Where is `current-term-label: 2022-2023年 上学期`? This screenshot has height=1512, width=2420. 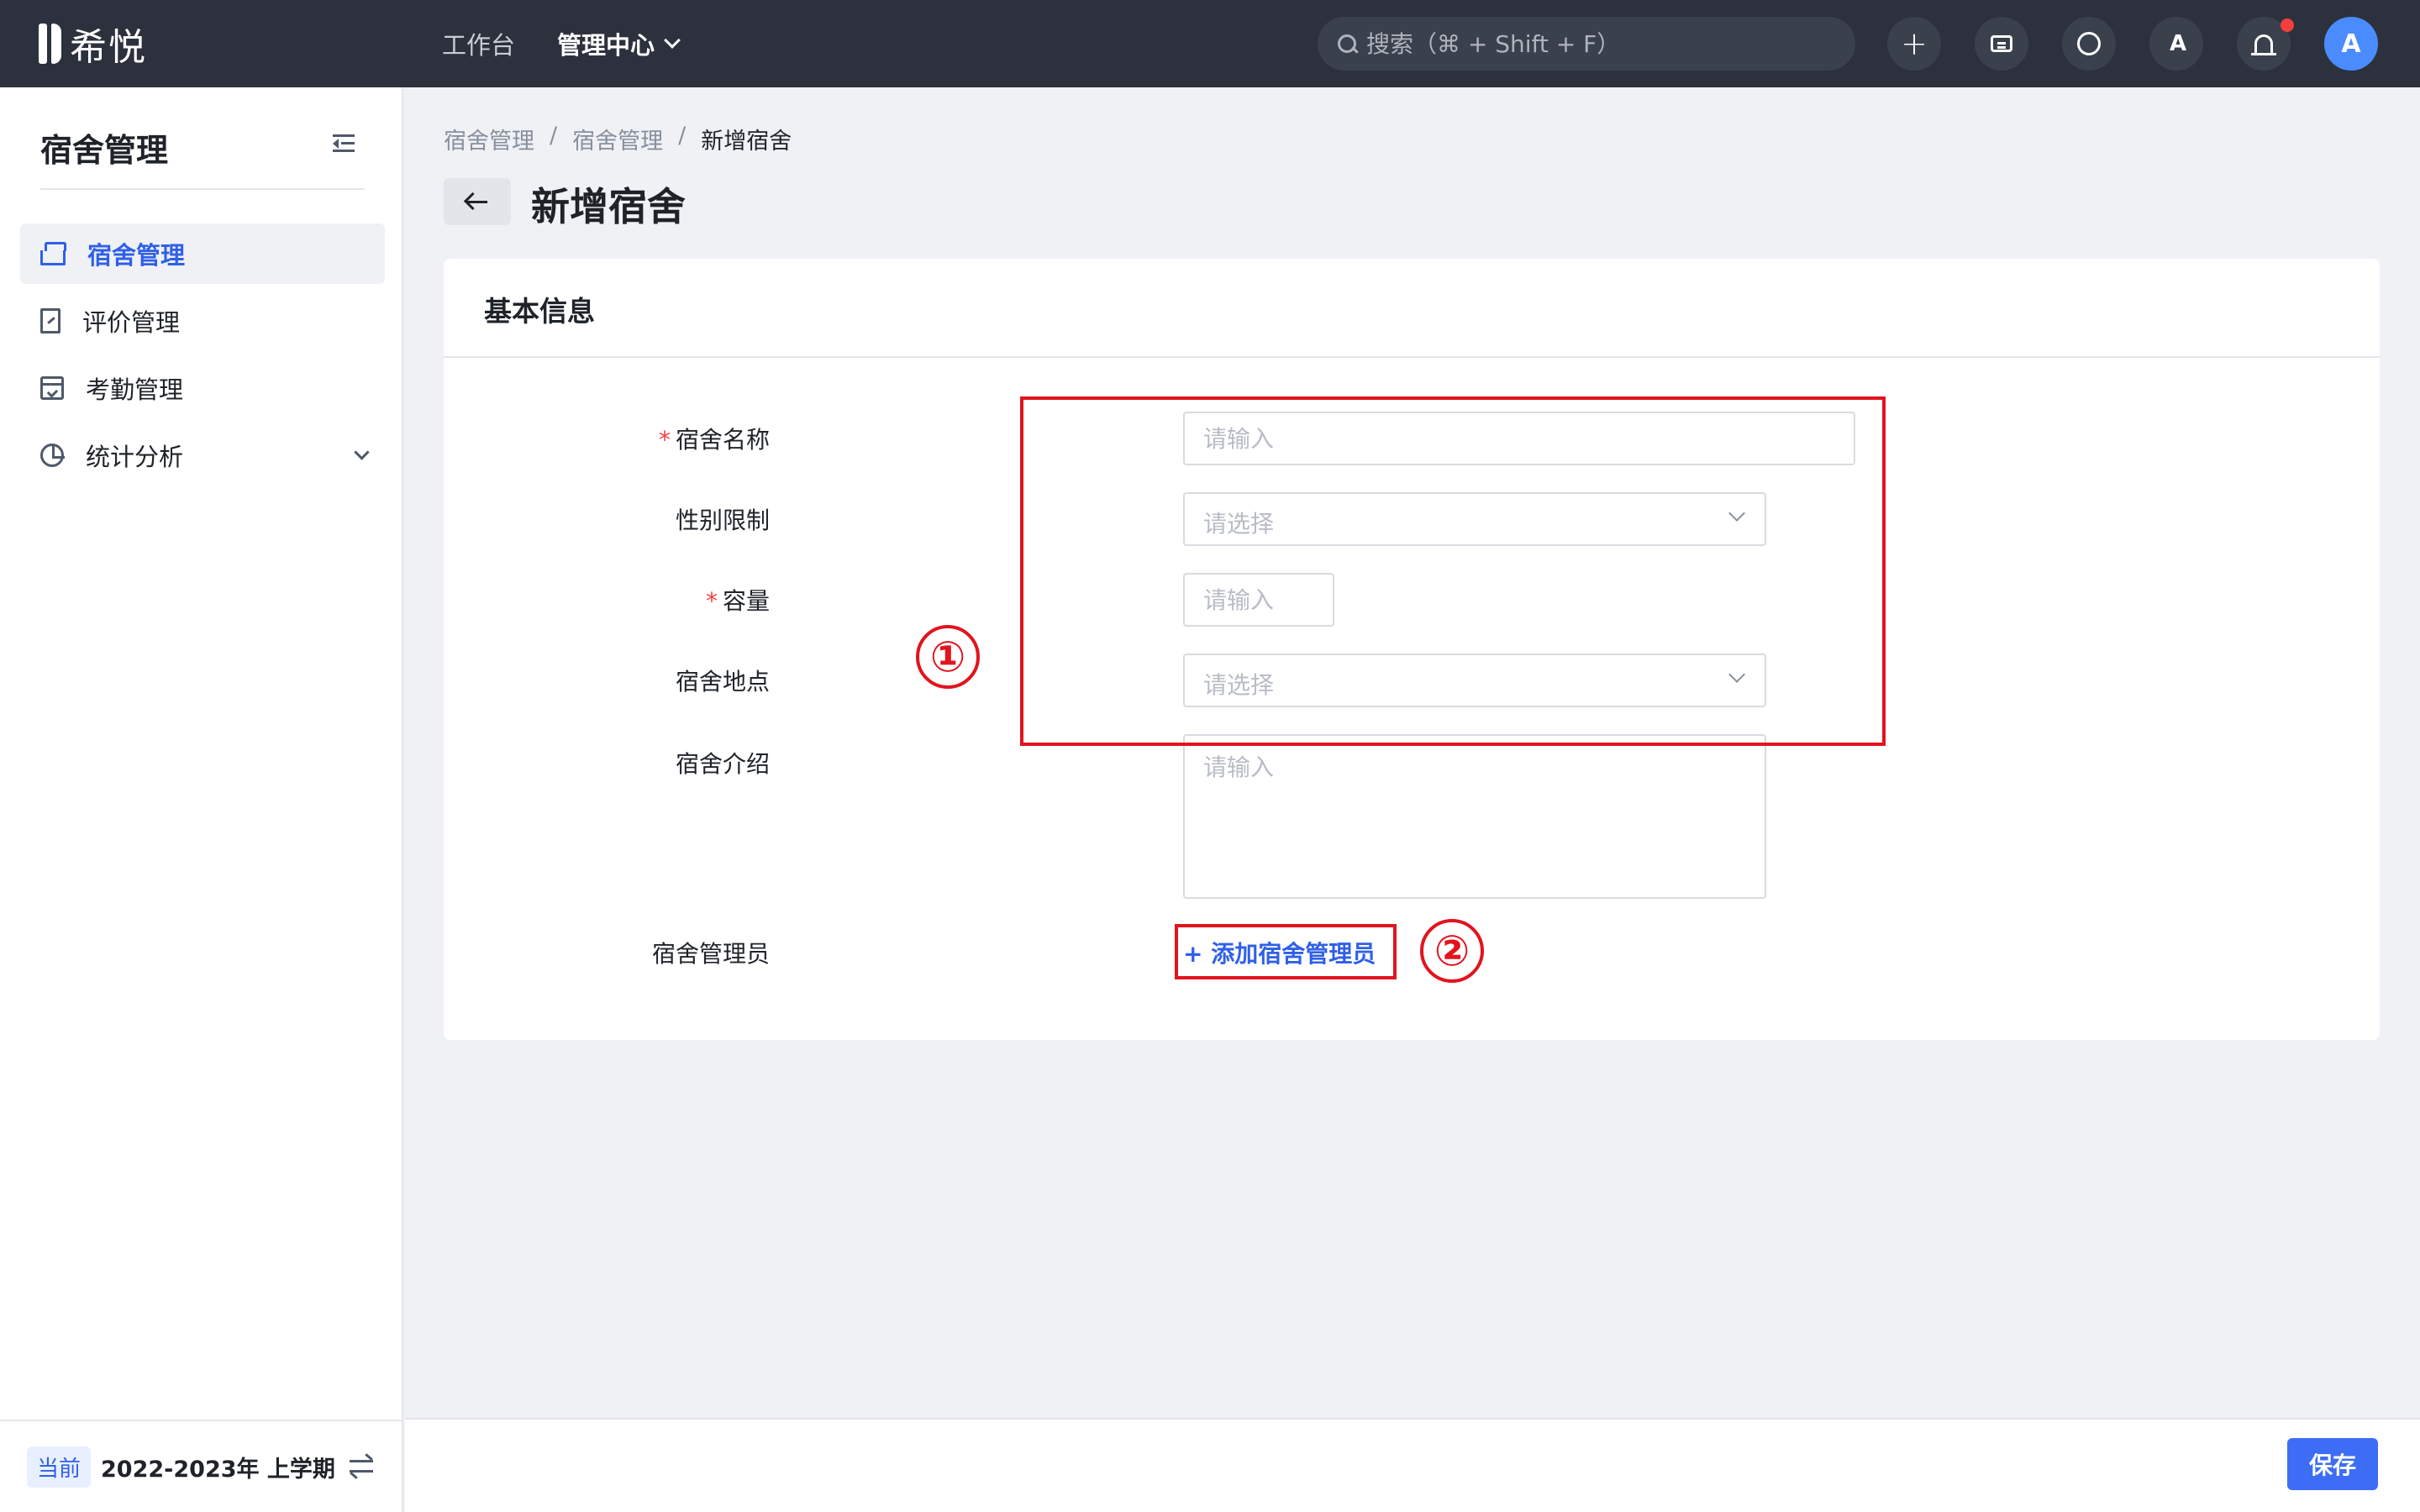
current-term-label: 2022-2023年 上学期 is located at coordinates (218, 1469).